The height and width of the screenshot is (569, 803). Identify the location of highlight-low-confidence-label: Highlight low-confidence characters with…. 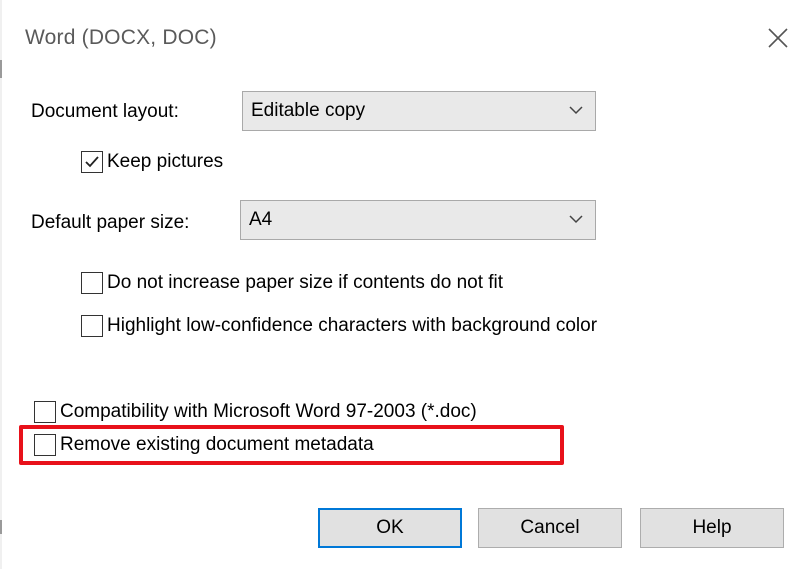
(352, 325).